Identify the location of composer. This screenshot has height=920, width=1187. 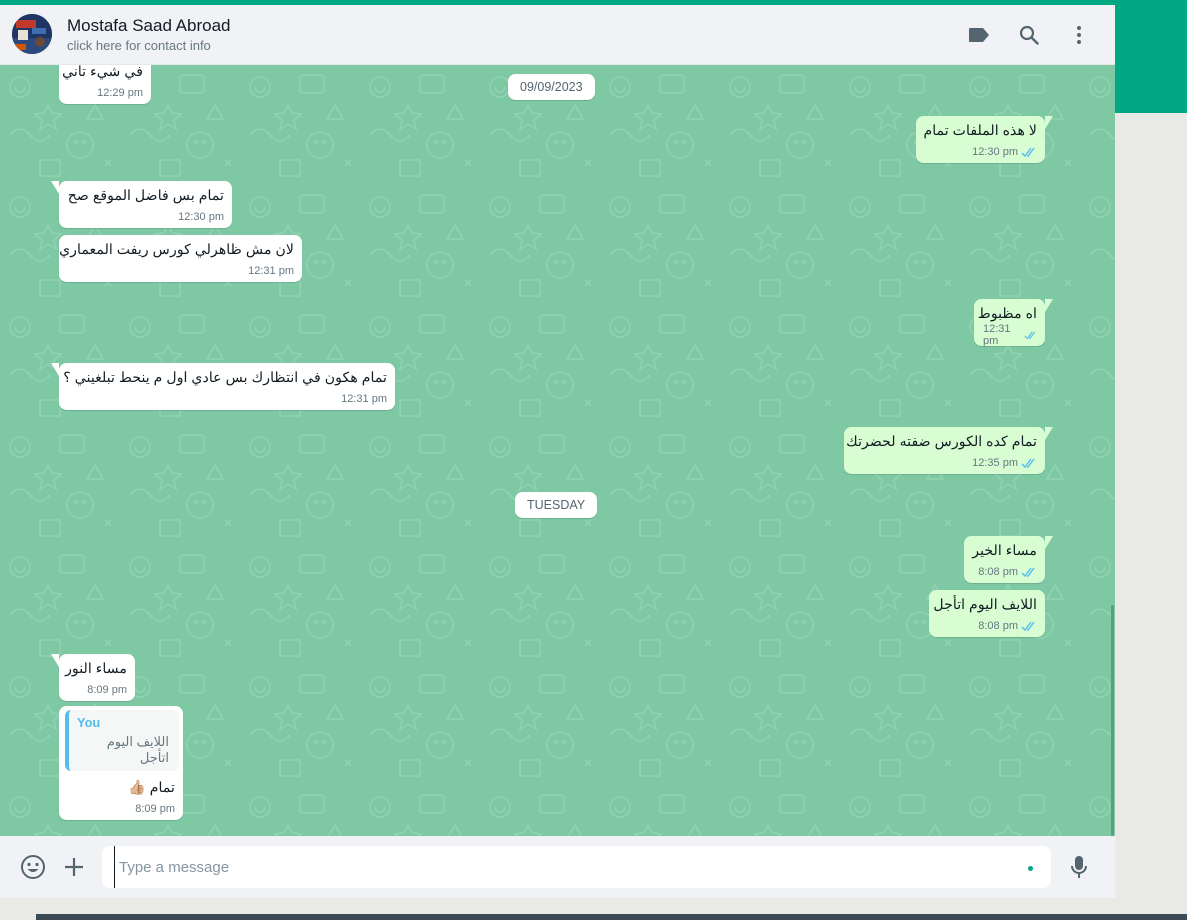
(557, 867).